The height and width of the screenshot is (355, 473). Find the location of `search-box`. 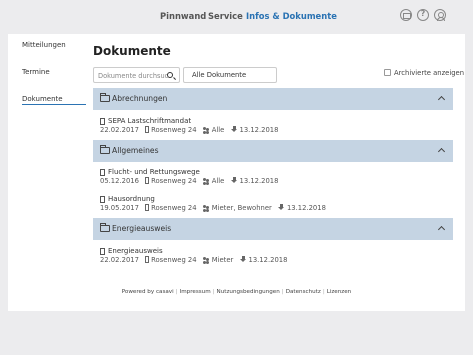

search-box is located at coordinates (136, 75).